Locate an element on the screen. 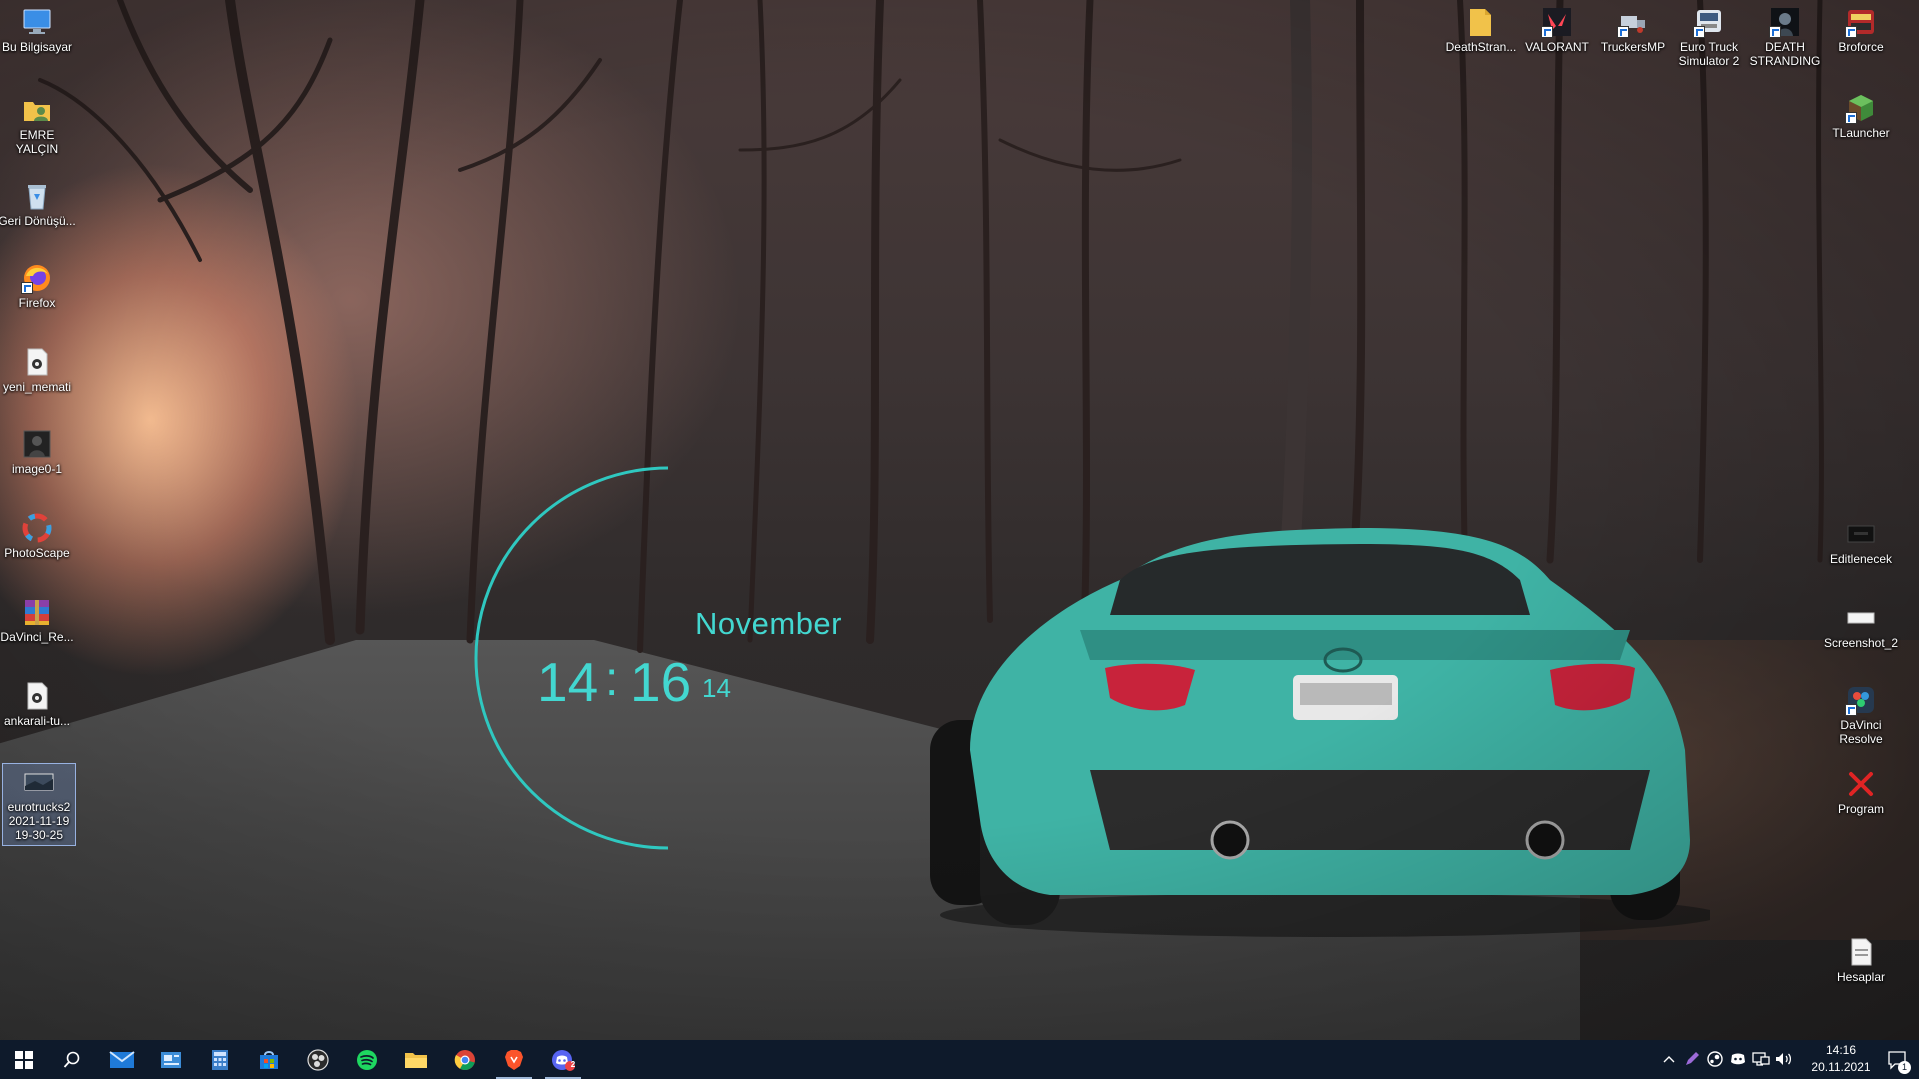  search-icon is located at coordinates (71, 1059).